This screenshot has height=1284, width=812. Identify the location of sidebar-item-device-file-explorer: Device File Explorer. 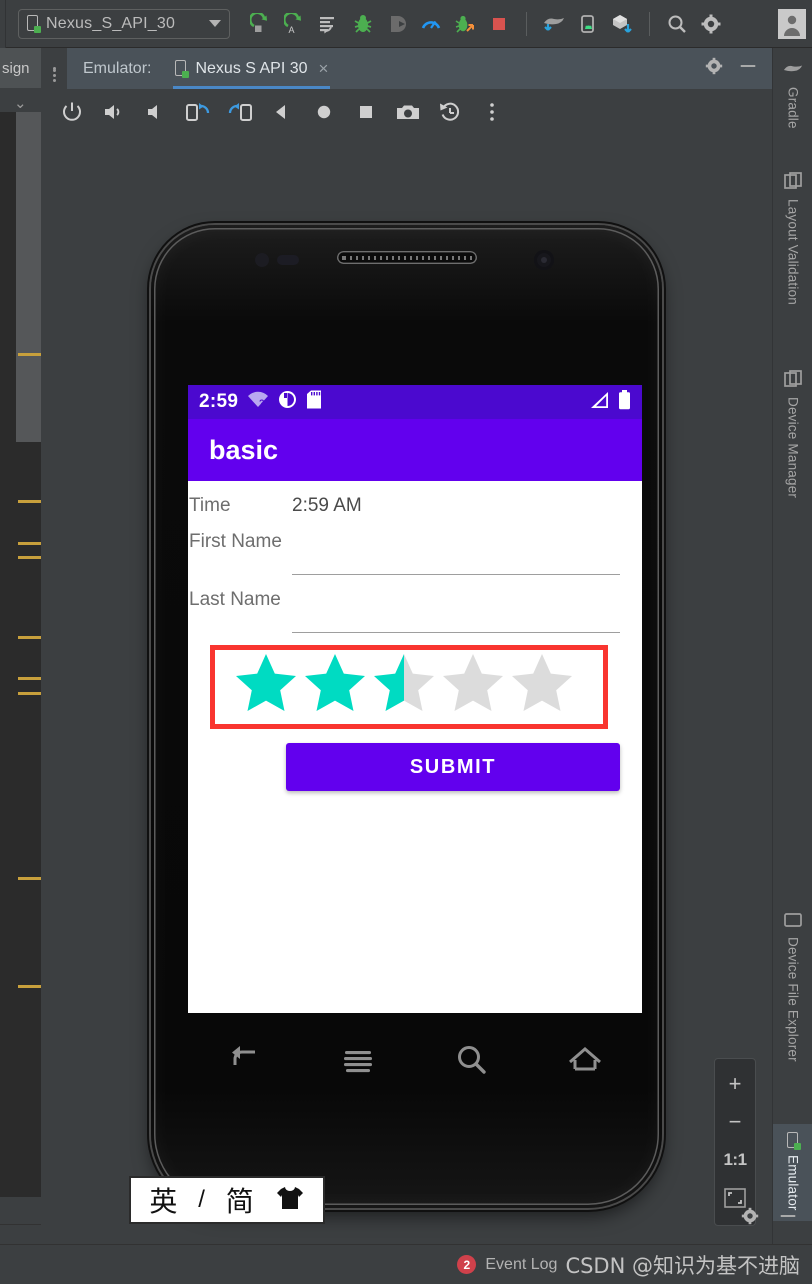
(792, 987).